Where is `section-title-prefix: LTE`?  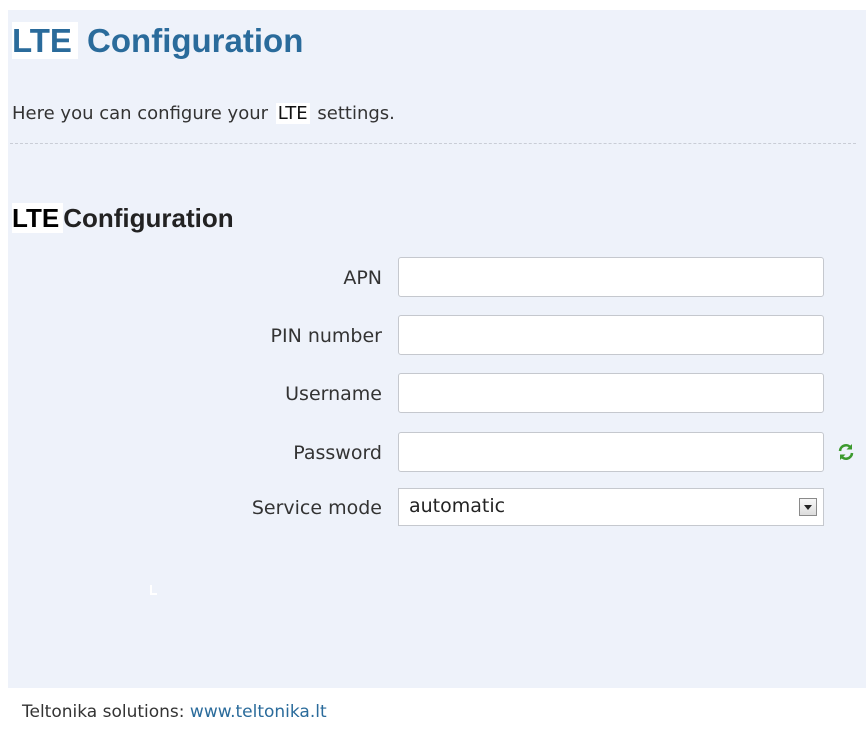 section-title-prefix: LTE is located at coordinates (38, 218).